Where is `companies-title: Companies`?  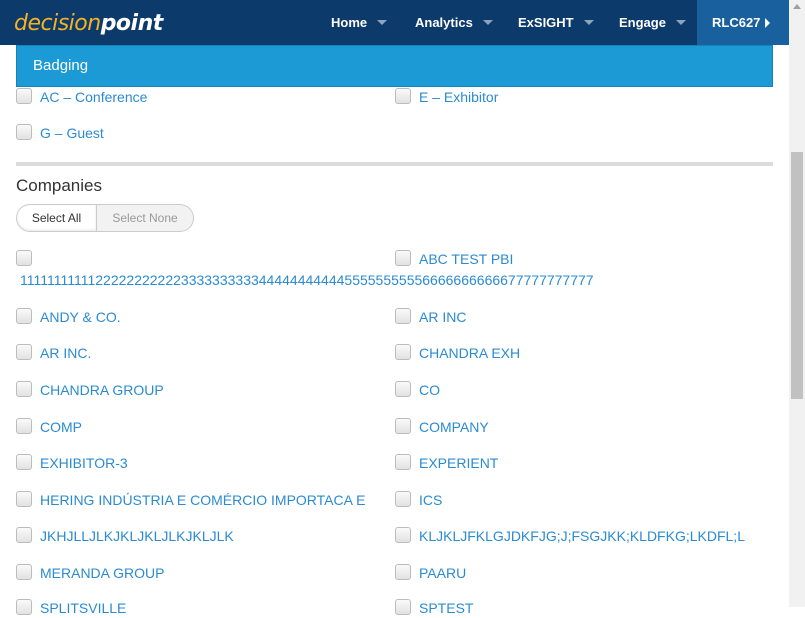 companies-title: Companies is located at coordinates (59, 185).